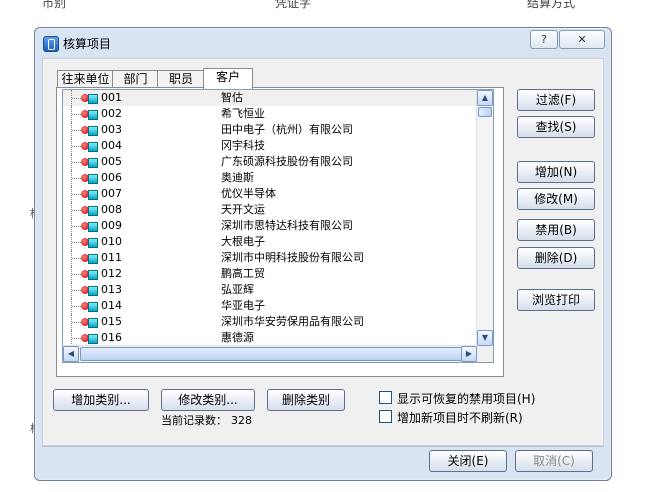 Image resolution: width=655 pixels, height=492 pixels. I want to click on list-item: 003 田中电子（杭州）有限公司, so click(270, 130).